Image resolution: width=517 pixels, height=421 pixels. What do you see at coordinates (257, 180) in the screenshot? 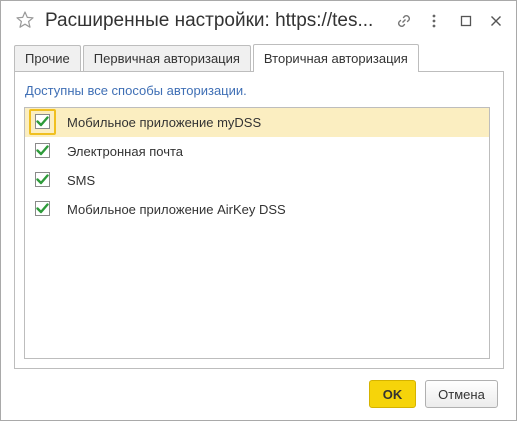
I see `list-item: SMS` at bounding box center [257, 180].